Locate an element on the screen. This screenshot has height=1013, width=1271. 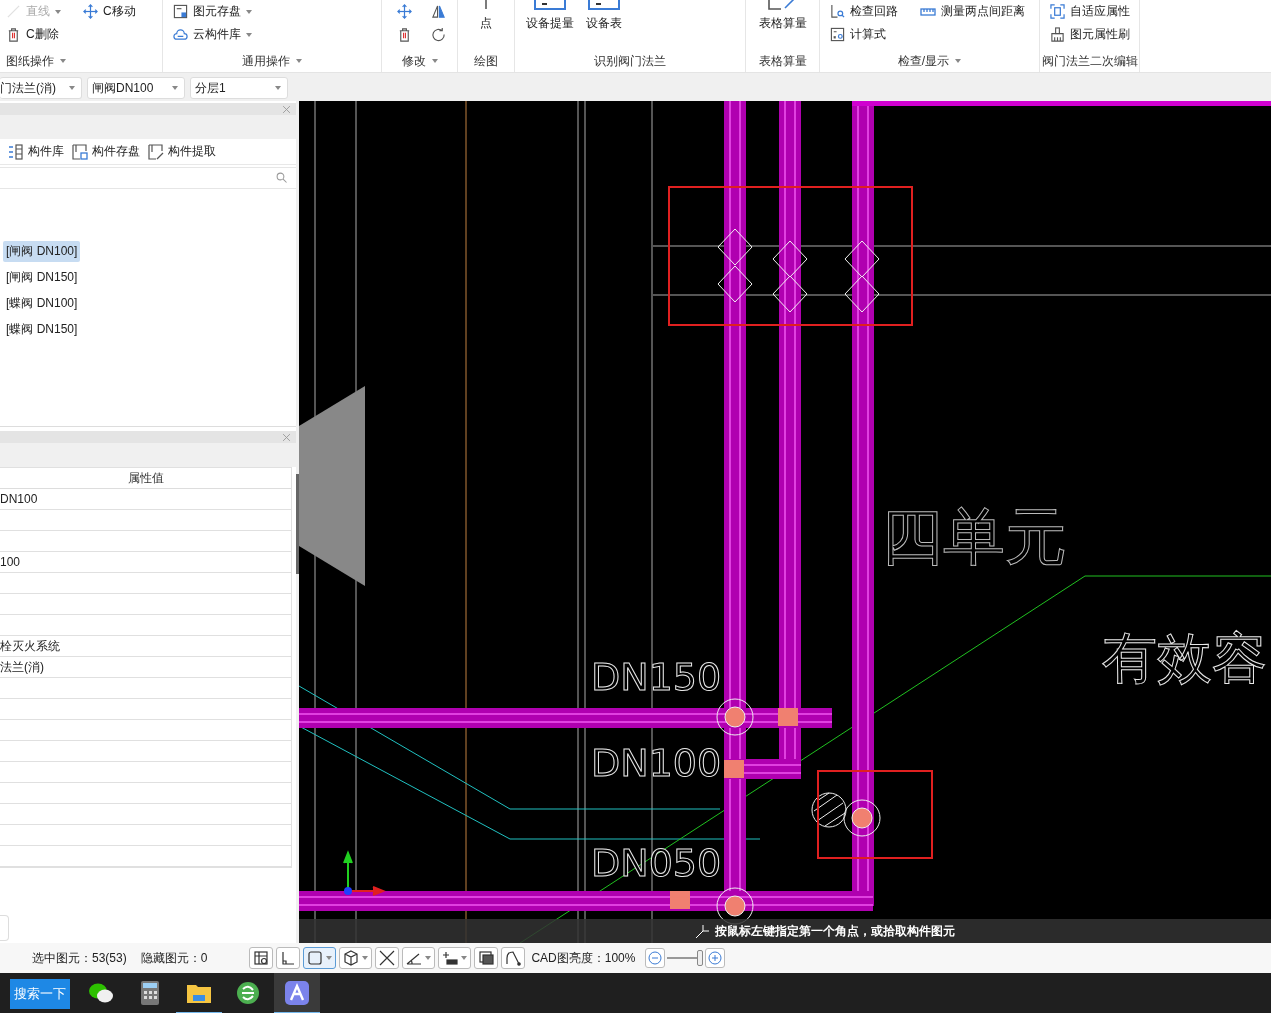
toolbar-button: 构件提取 is located at coordinates (182, 151).